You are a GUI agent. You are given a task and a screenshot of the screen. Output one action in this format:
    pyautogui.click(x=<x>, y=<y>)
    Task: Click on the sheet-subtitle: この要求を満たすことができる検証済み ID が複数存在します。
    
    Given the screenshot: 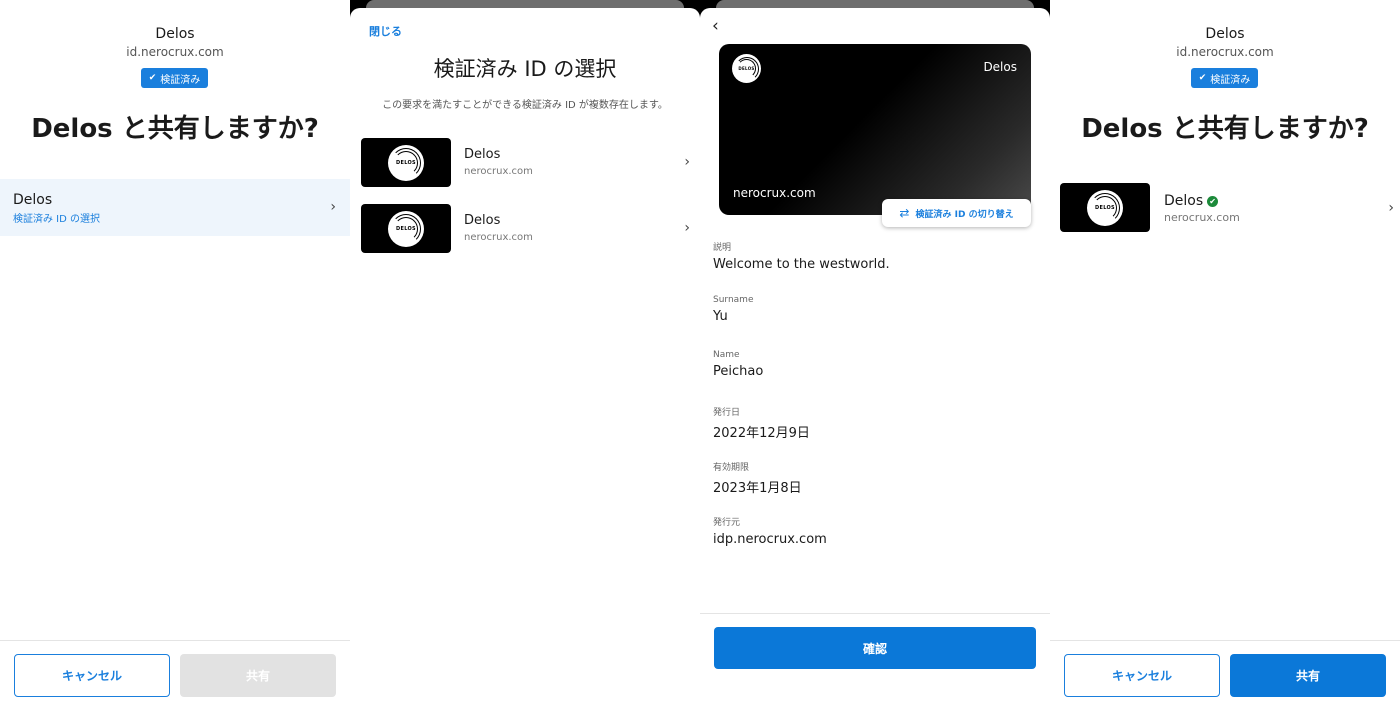 What is the action you would take?
    pyautogui.click(x=525, y=105)
    